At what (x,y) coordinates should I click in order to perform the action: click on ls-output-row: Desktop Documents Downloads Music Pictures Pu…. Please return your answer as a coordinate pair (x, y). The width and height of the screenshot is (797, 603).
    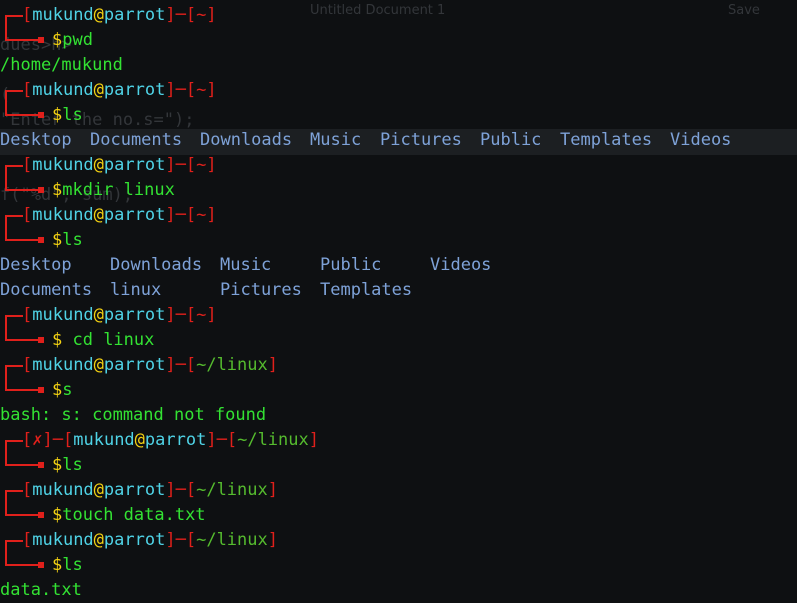
    Looking at the image, I should click on (398, 140).